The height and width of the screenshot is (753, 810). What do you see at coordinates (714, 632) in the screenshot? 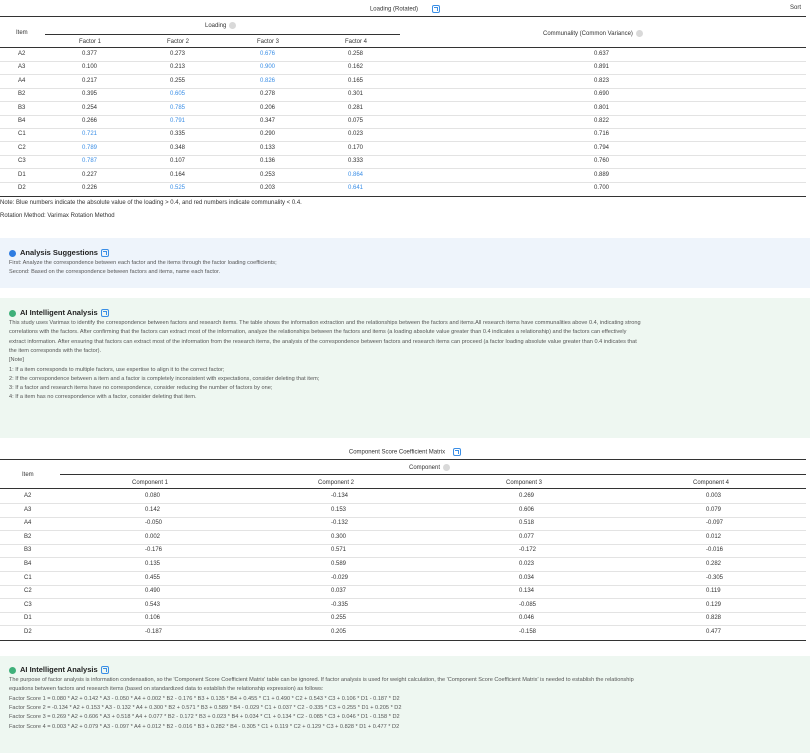
I see `coefficient-cell: 0.477` at bounding box center [714, 632].